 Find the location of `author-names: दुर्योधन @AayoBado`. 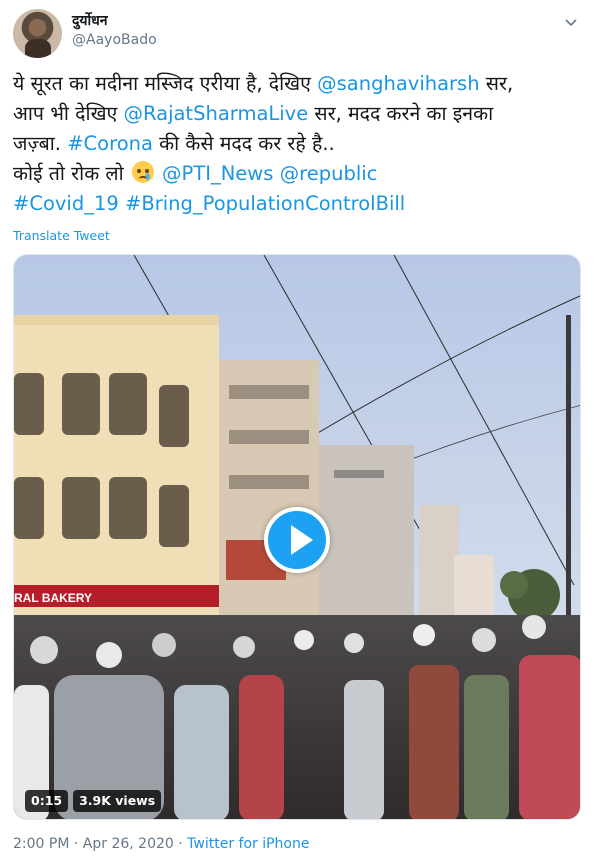

author-names: दुर्योधन @AayoBado is located at coordinates (114, 31).